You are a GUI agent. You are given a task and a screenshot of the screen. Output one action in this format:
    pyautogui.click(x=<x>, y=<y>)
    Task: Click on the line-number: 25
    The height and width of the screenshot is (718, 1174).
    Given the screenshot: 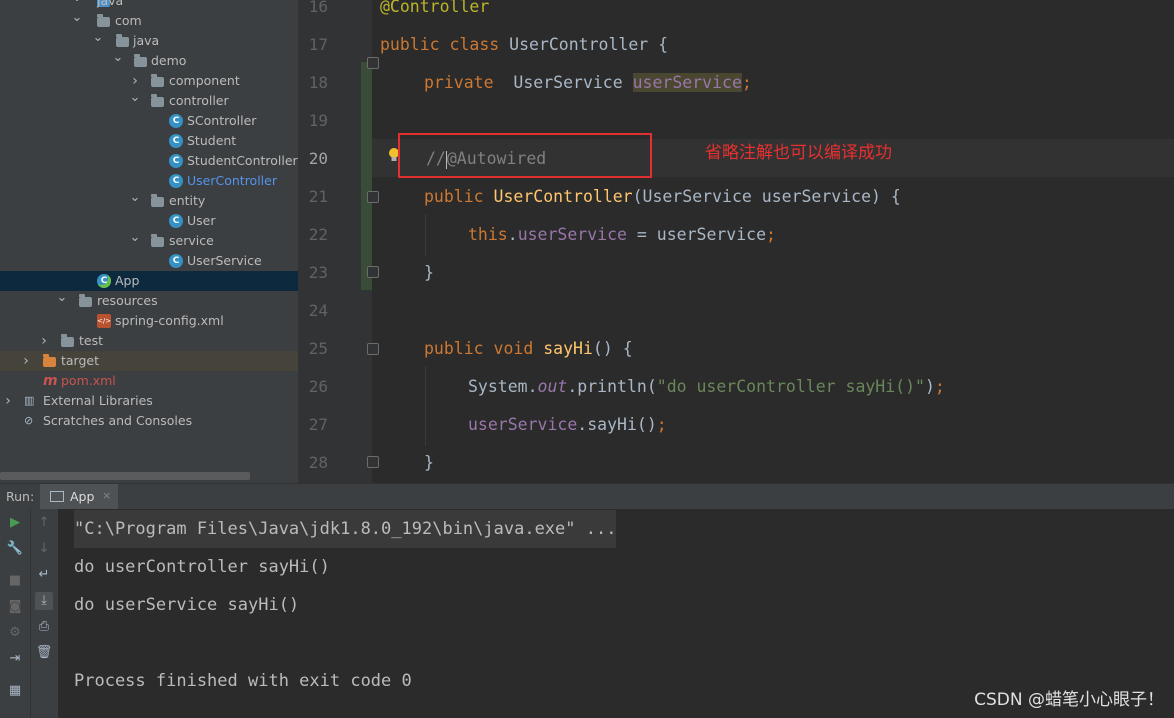 What is the action you would take?
    pyautogui.click(x=313, y=349)
    